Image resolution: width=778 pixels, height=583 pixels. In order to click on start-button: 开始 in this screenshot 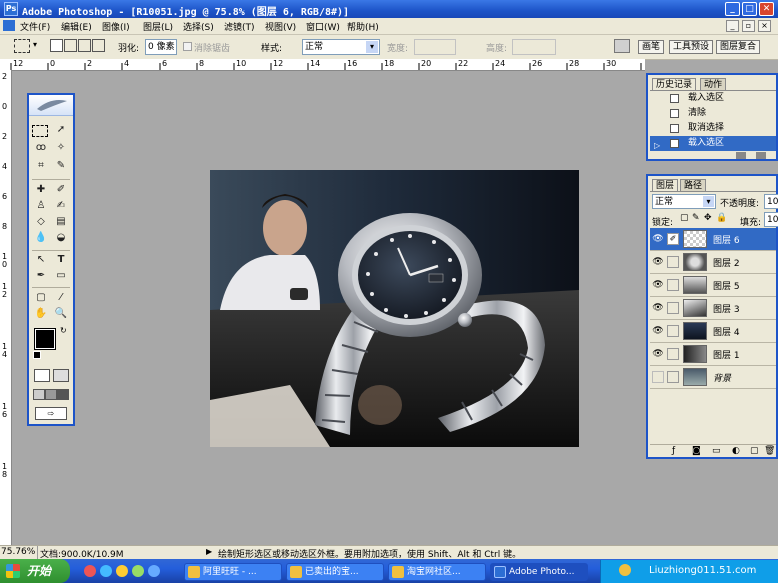, I will do `click(35, 571)`.